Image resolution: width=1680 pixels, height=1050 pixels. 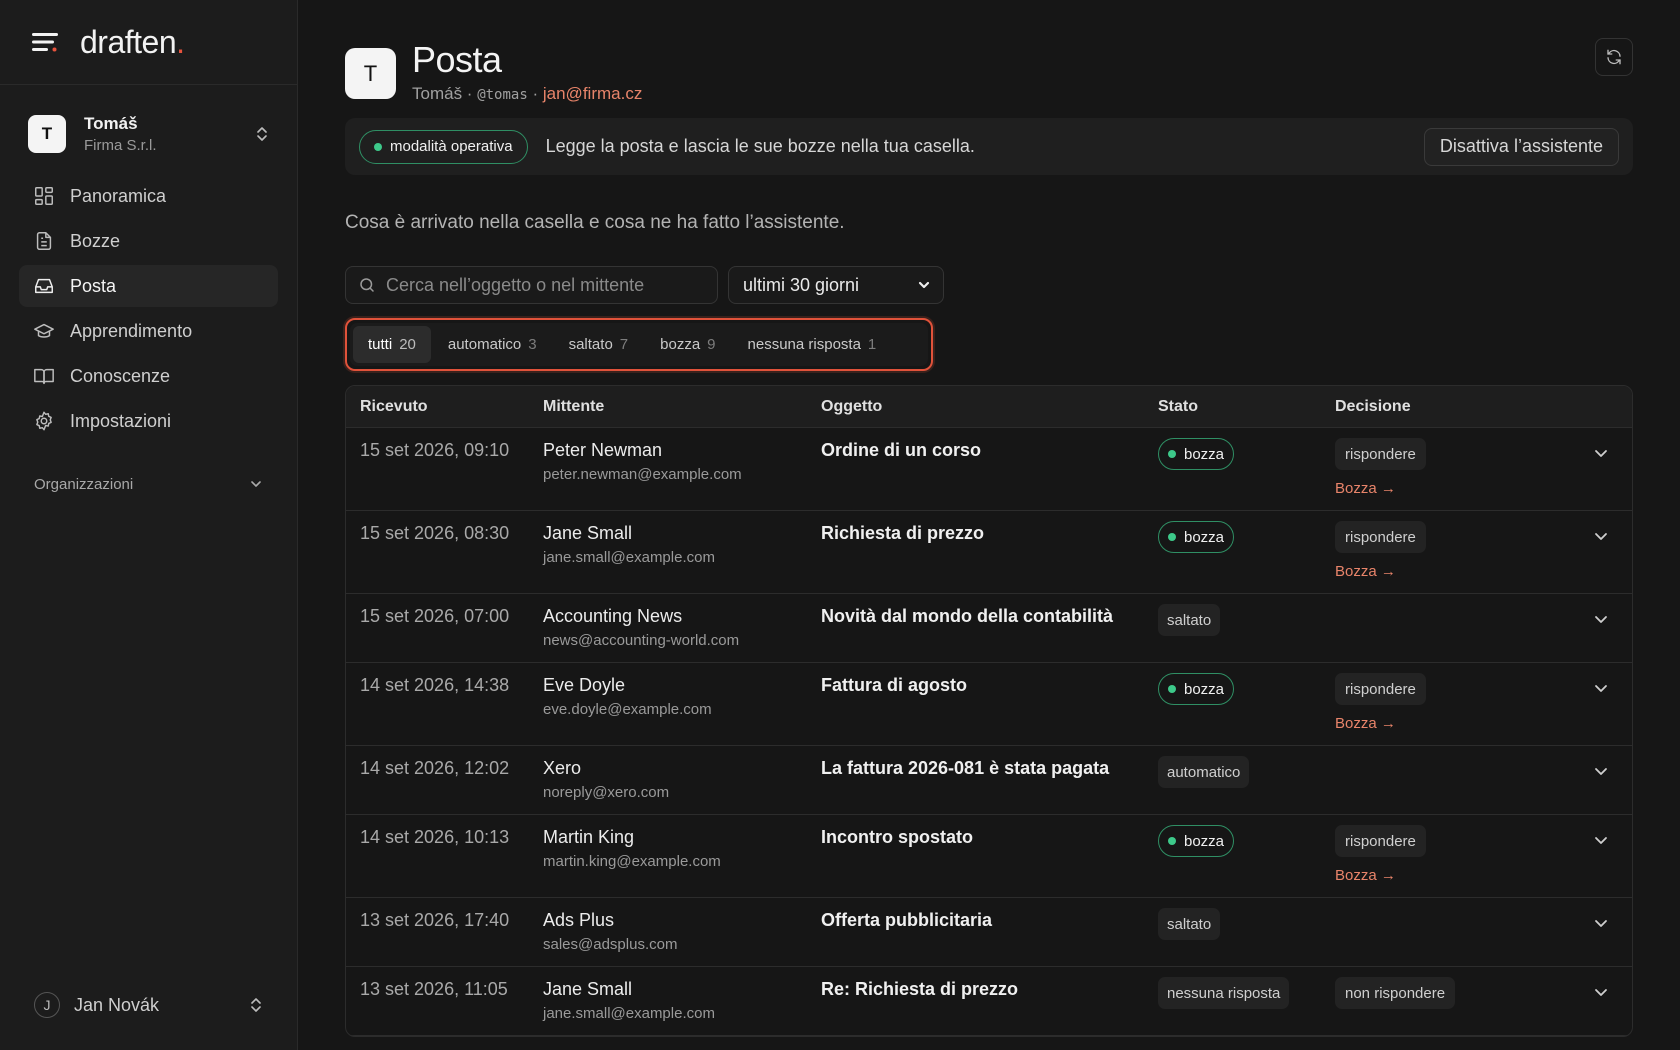 I want to click on column-header-decision: Decisione, so click(x=1455, y=407).